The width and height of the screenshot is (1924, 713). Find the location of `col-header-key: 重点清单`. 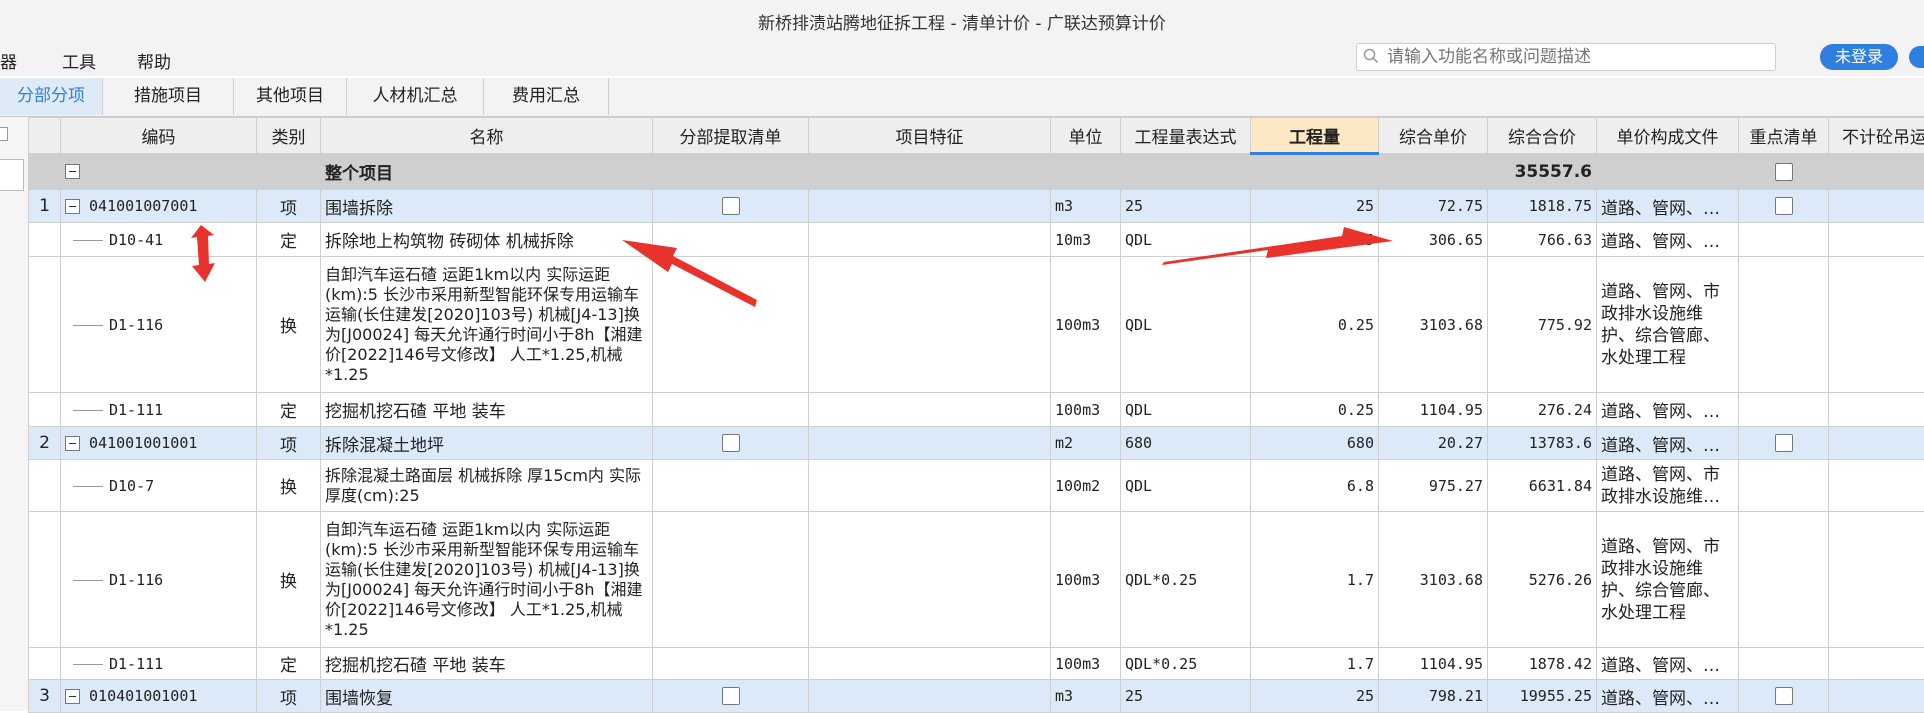

col-header-key: 重点清单 is located at coordinates (1784, 136).